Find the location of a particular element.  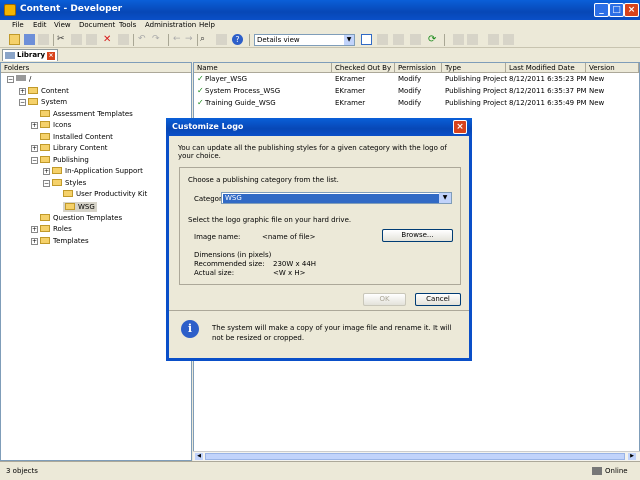

help-icon: ? is located at coordinates (237, 39).